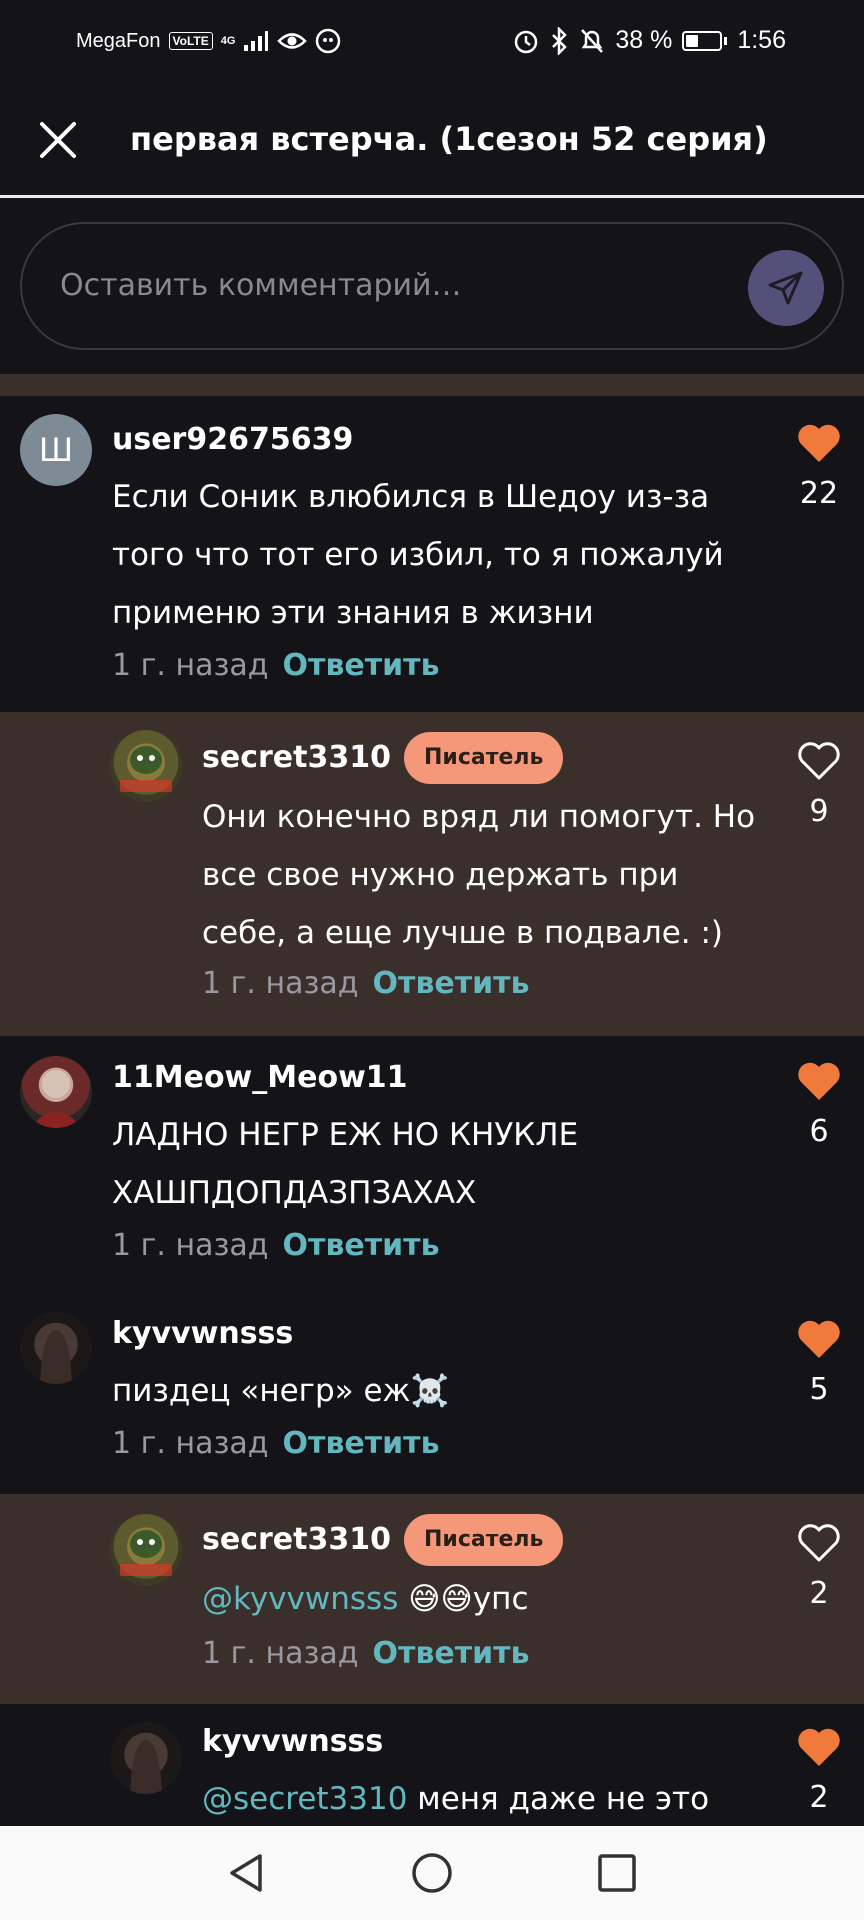 This screenshot has width=864, height=1920. I want to click on reply-item: kyvvwnsss @secret3310 меня даже не это 2, so click(432, 1765).